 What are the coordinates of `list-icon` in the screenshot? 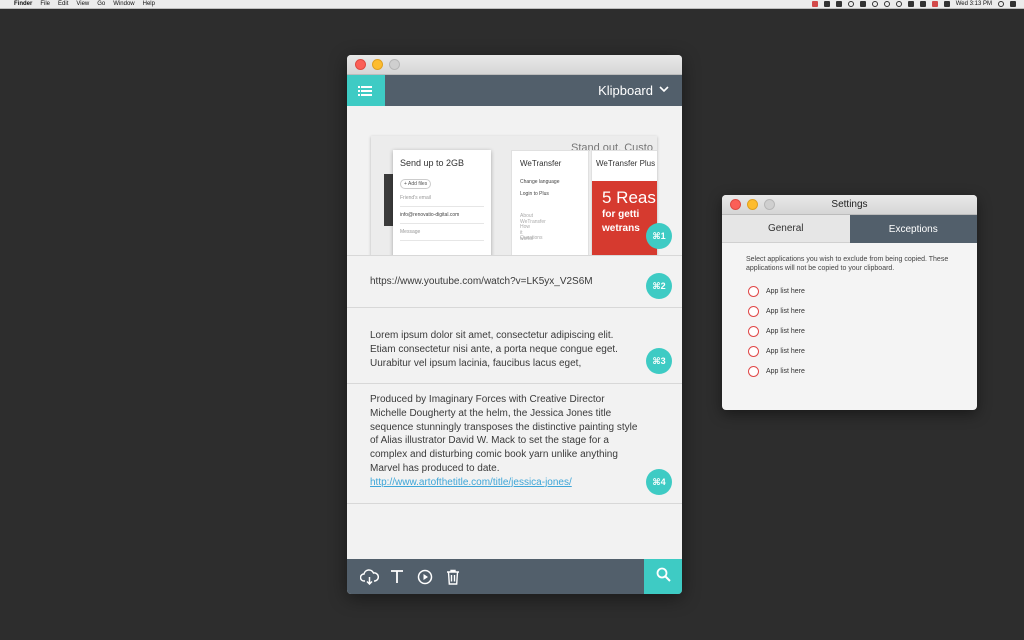 It's located at (364, 90).